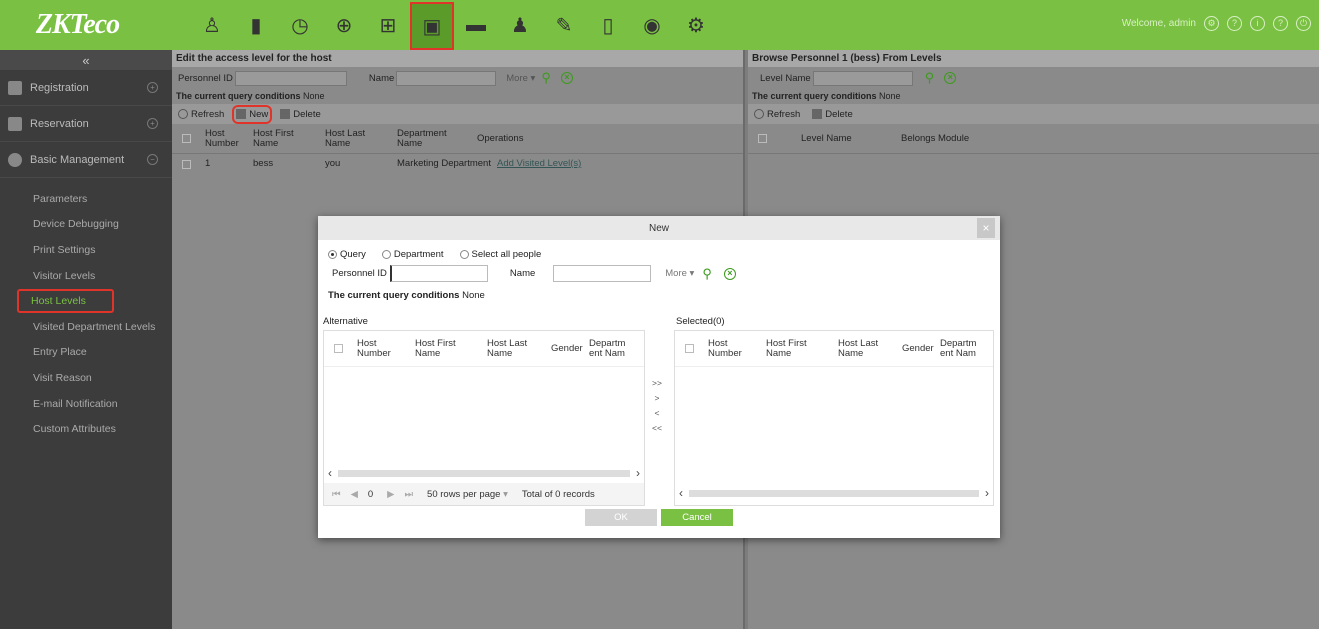  I want to click on help-icon: ?, so click(1234, 23).